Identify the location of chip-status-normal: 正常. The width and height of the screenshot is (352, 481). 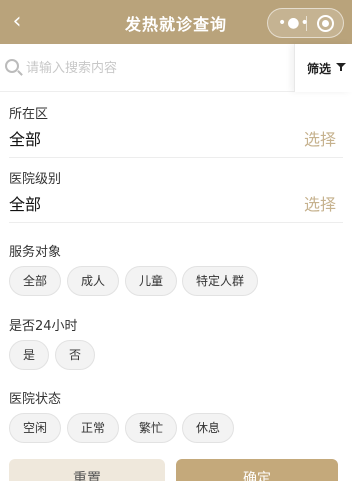
(93, 428).